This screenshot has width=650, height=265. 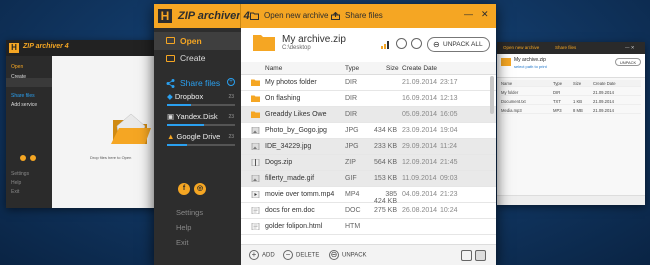 I want to click on sidebar-share-files-header: Share files +, so click(x=197, y=83).